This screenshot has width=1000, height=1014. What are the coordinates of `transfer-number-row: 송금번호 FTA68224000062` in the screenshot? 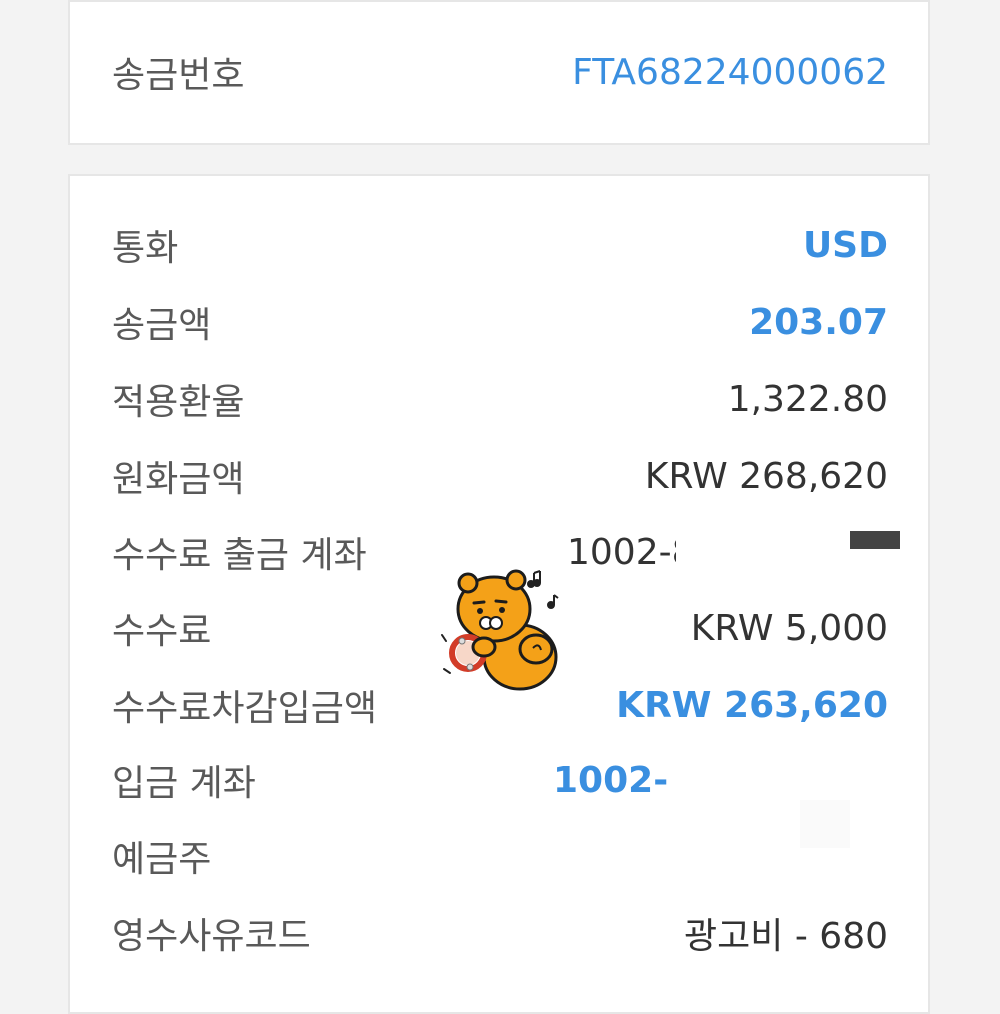 It's located at (500, 72).